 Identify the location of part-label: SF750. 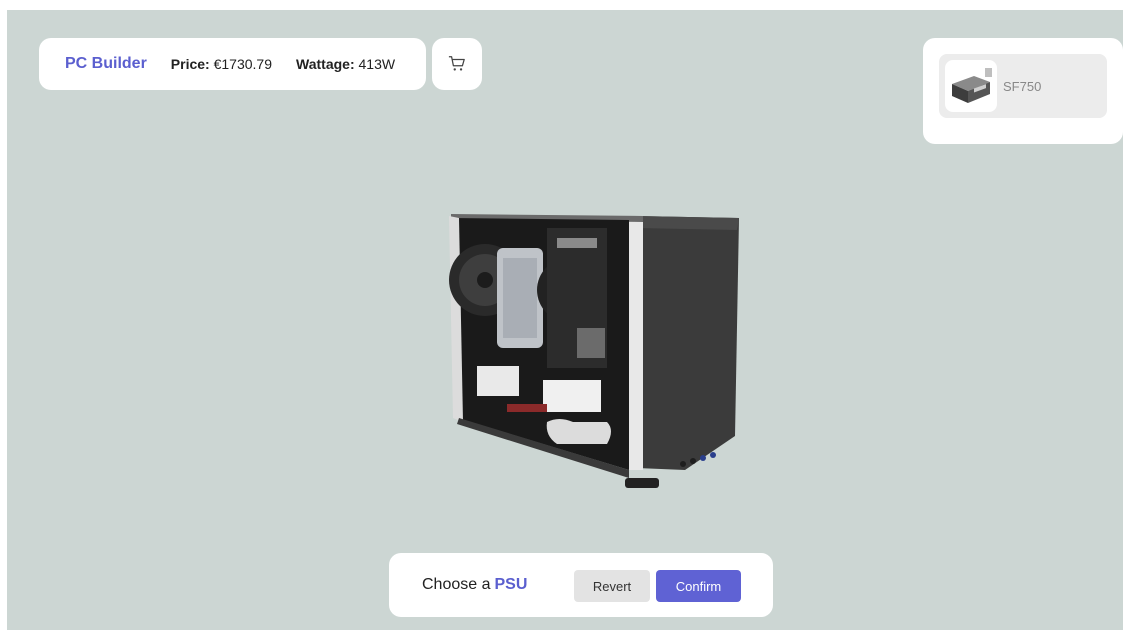
(1022, 86).